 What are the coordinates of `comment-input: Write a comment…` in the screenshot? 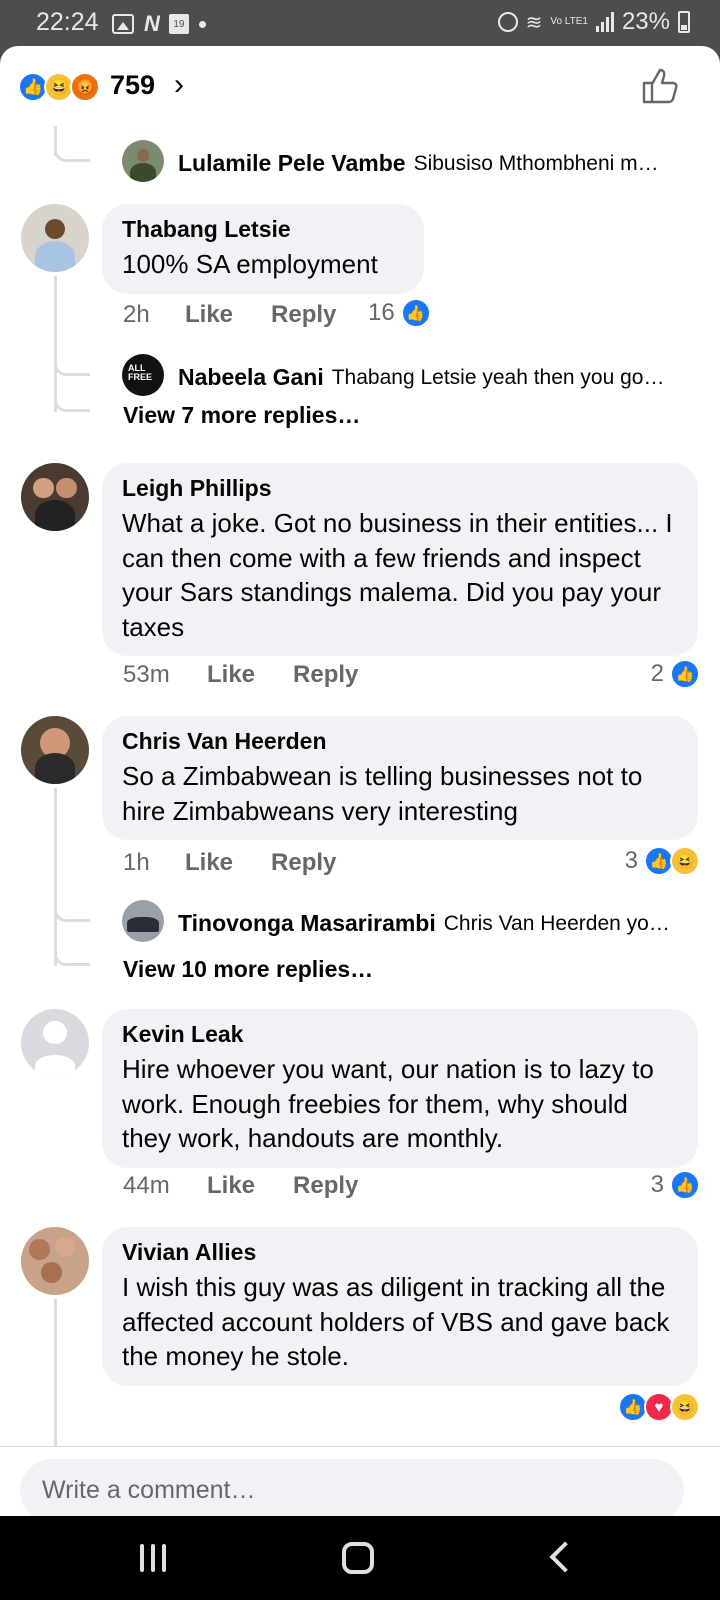 It's located at (352, 1487).